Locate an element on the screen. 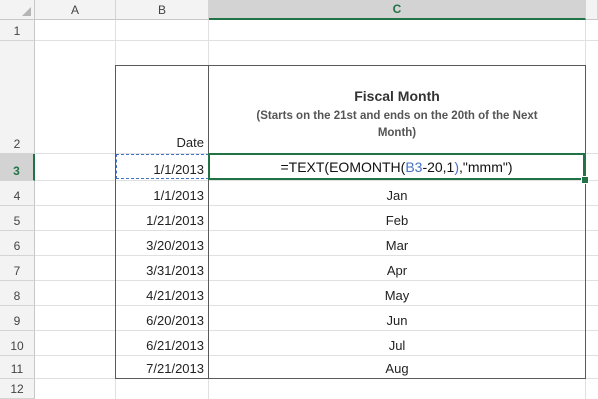  row-header-6: 6 is located at coordinates (17, 243).